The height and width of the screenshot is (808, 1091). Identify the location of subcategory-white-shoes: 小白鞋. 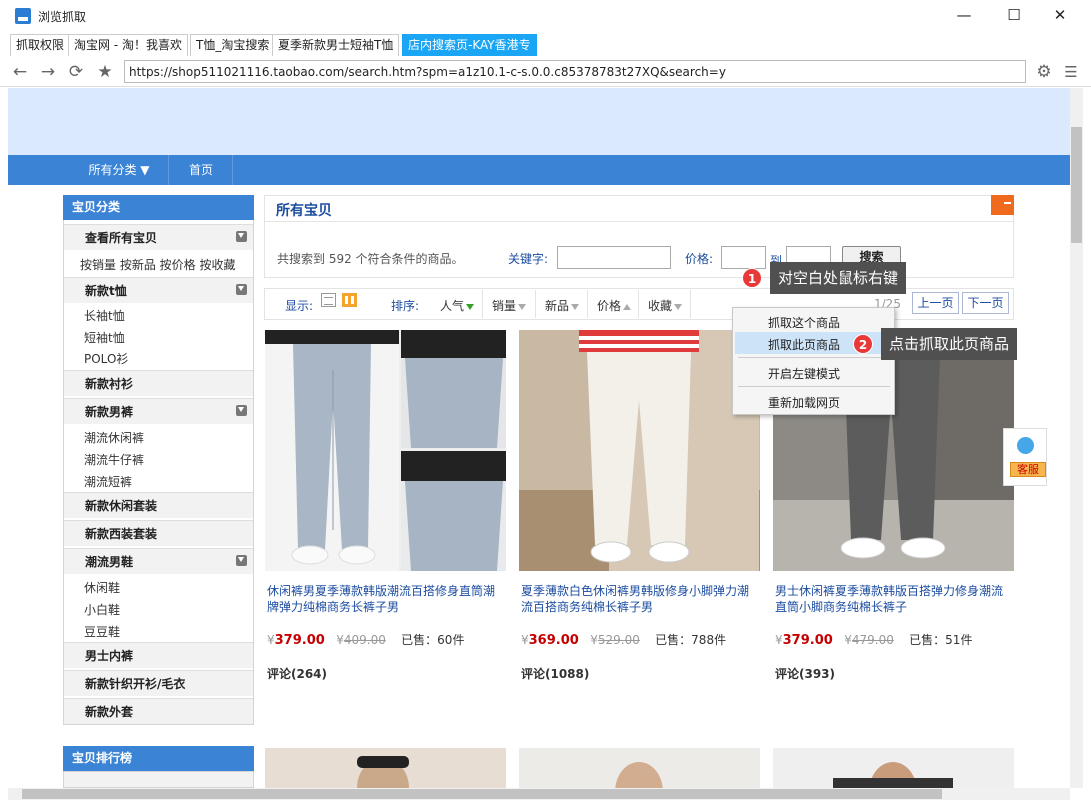
(102, 610).